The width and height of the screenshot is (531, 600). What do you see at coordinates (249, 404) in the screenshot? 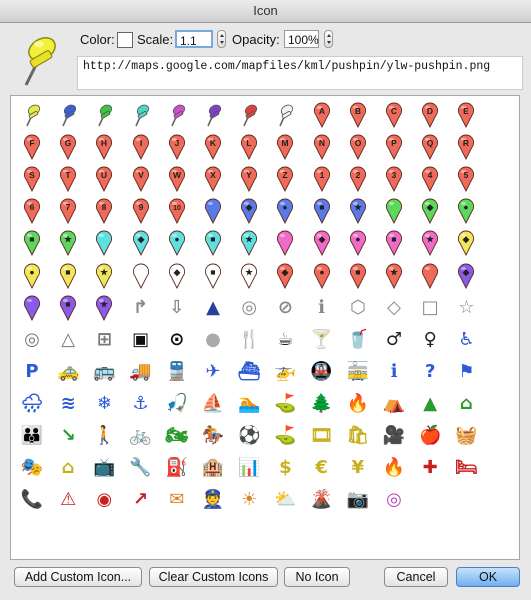
I see `swimming-icon: 🏊` at bounding box center [249, 404].